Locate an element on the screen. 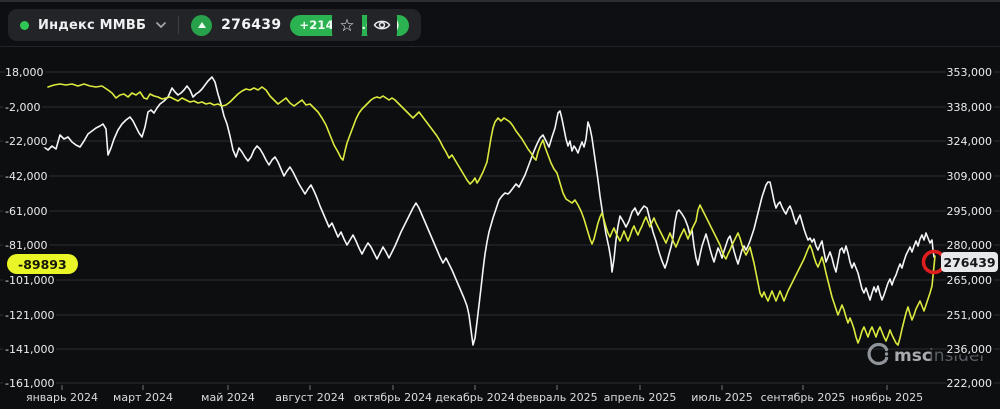  x-axis-label: июль 2025 is located at coordinates (721, 397).